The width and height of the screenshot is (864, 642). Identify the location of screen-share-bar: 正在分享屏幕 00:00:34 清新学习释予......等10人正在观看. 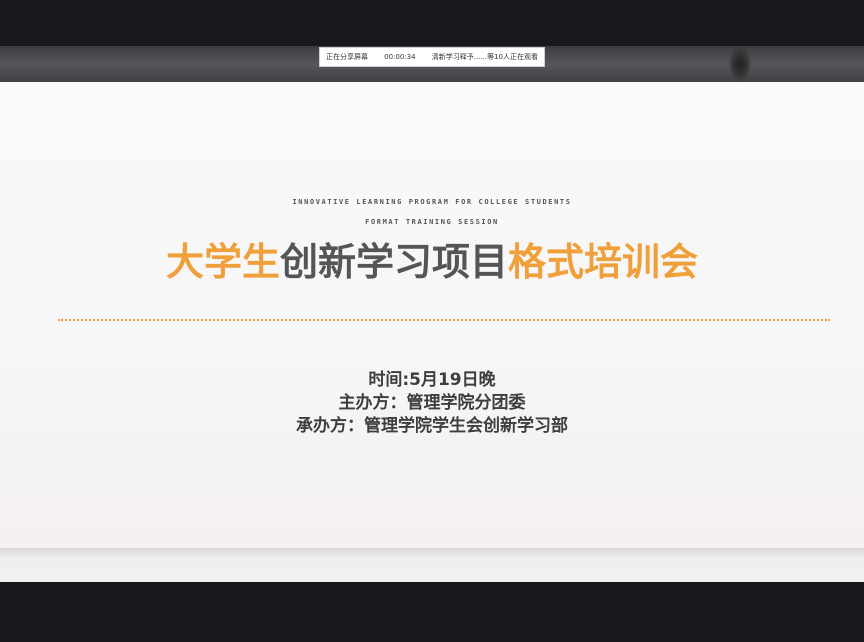
(432, 57).